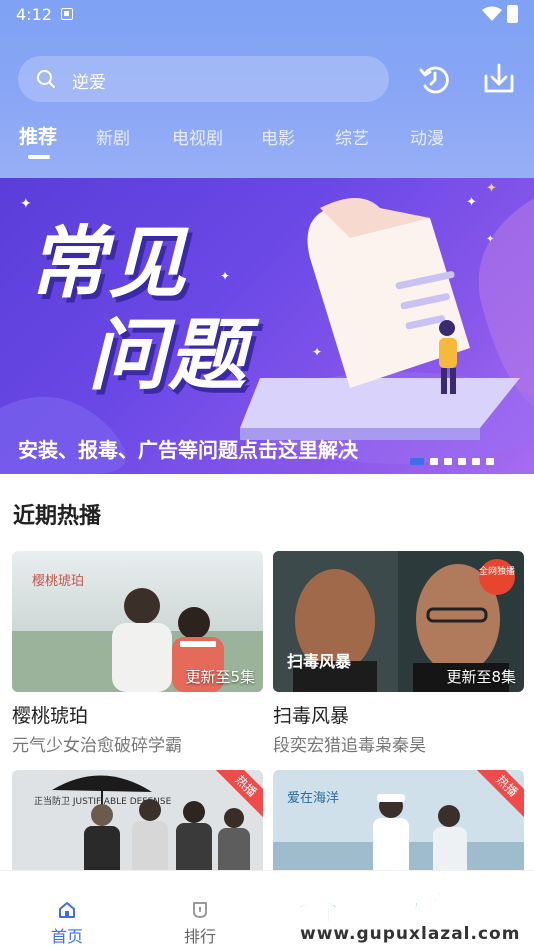  I want to click on search-query: 逆爱, so click(89, 83).